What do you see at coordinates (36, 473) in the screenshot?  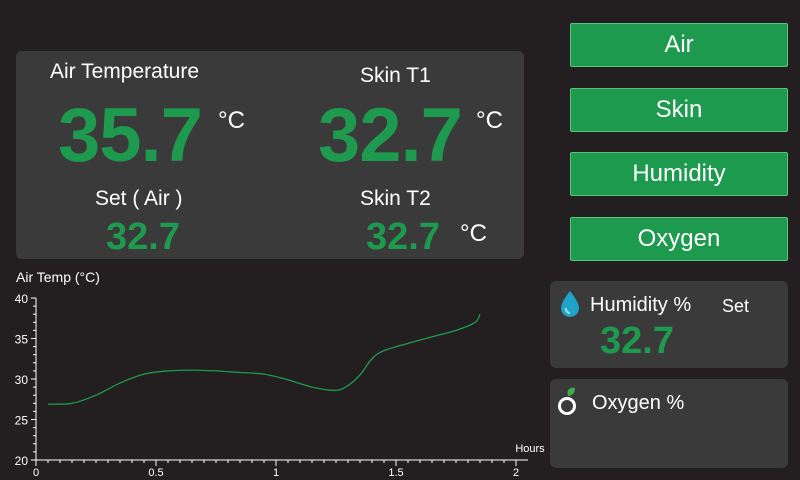 I see `x-tick-label: 0` at bounding box center [36, 473].